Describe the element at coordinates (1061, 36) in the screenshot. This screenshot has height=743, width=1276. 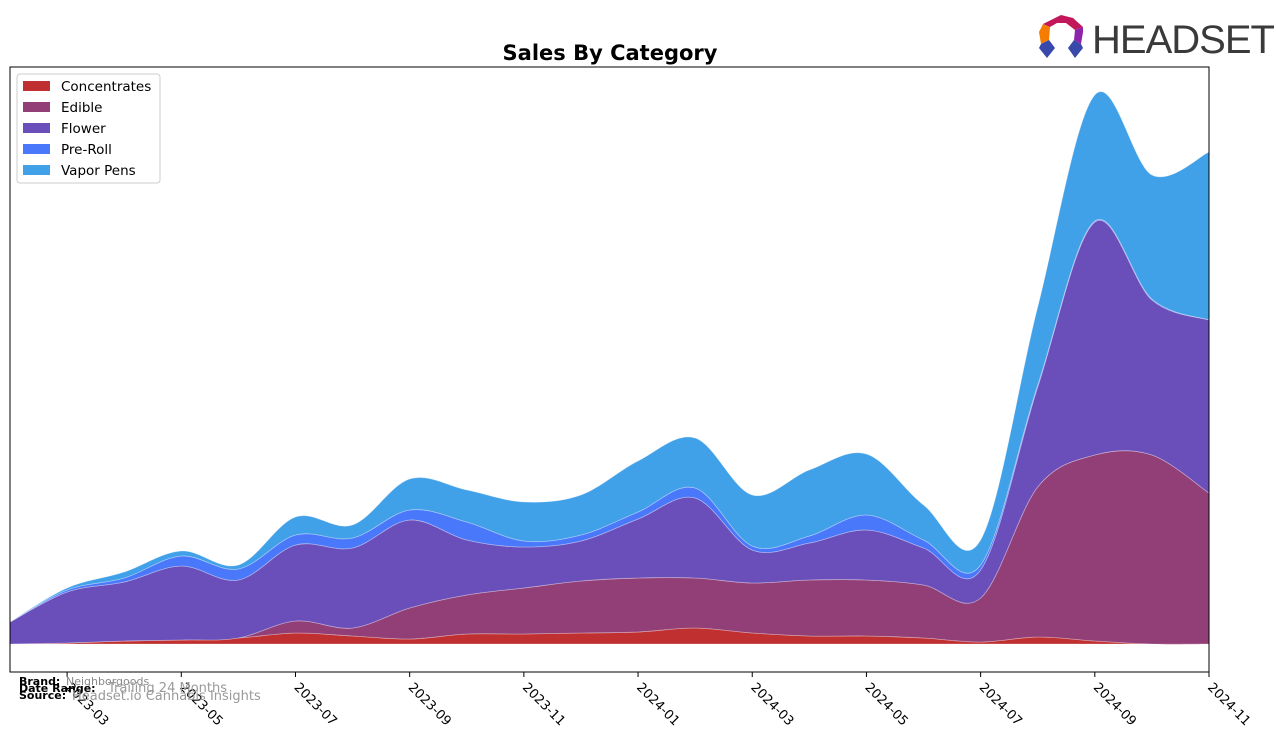
I see `headset-logo-icon` at that location.